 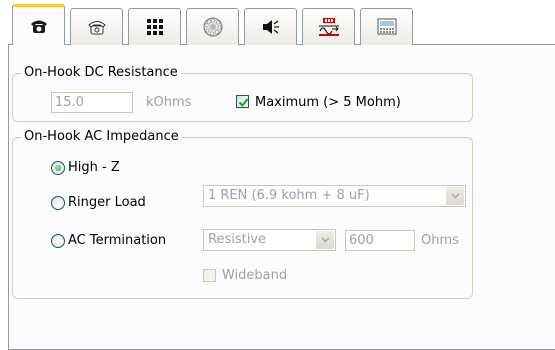 I want to click on ac-termination-label: AC Termination, so click(x=117, y=240).